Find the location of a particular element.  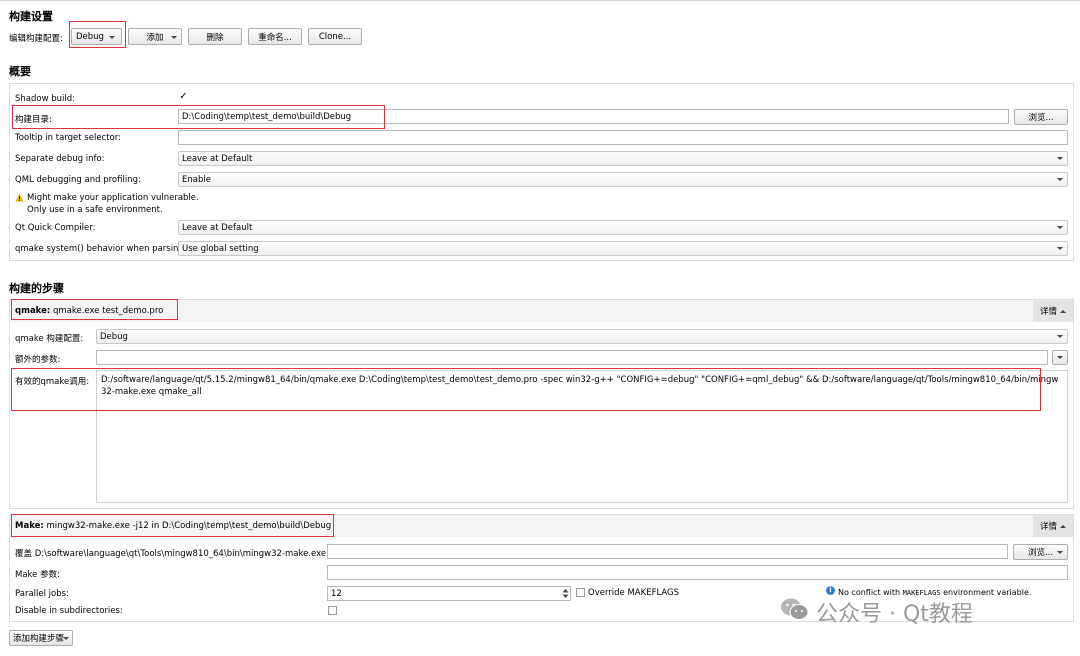

make-details-button: 详情 is located at coordinates (1053, 526).